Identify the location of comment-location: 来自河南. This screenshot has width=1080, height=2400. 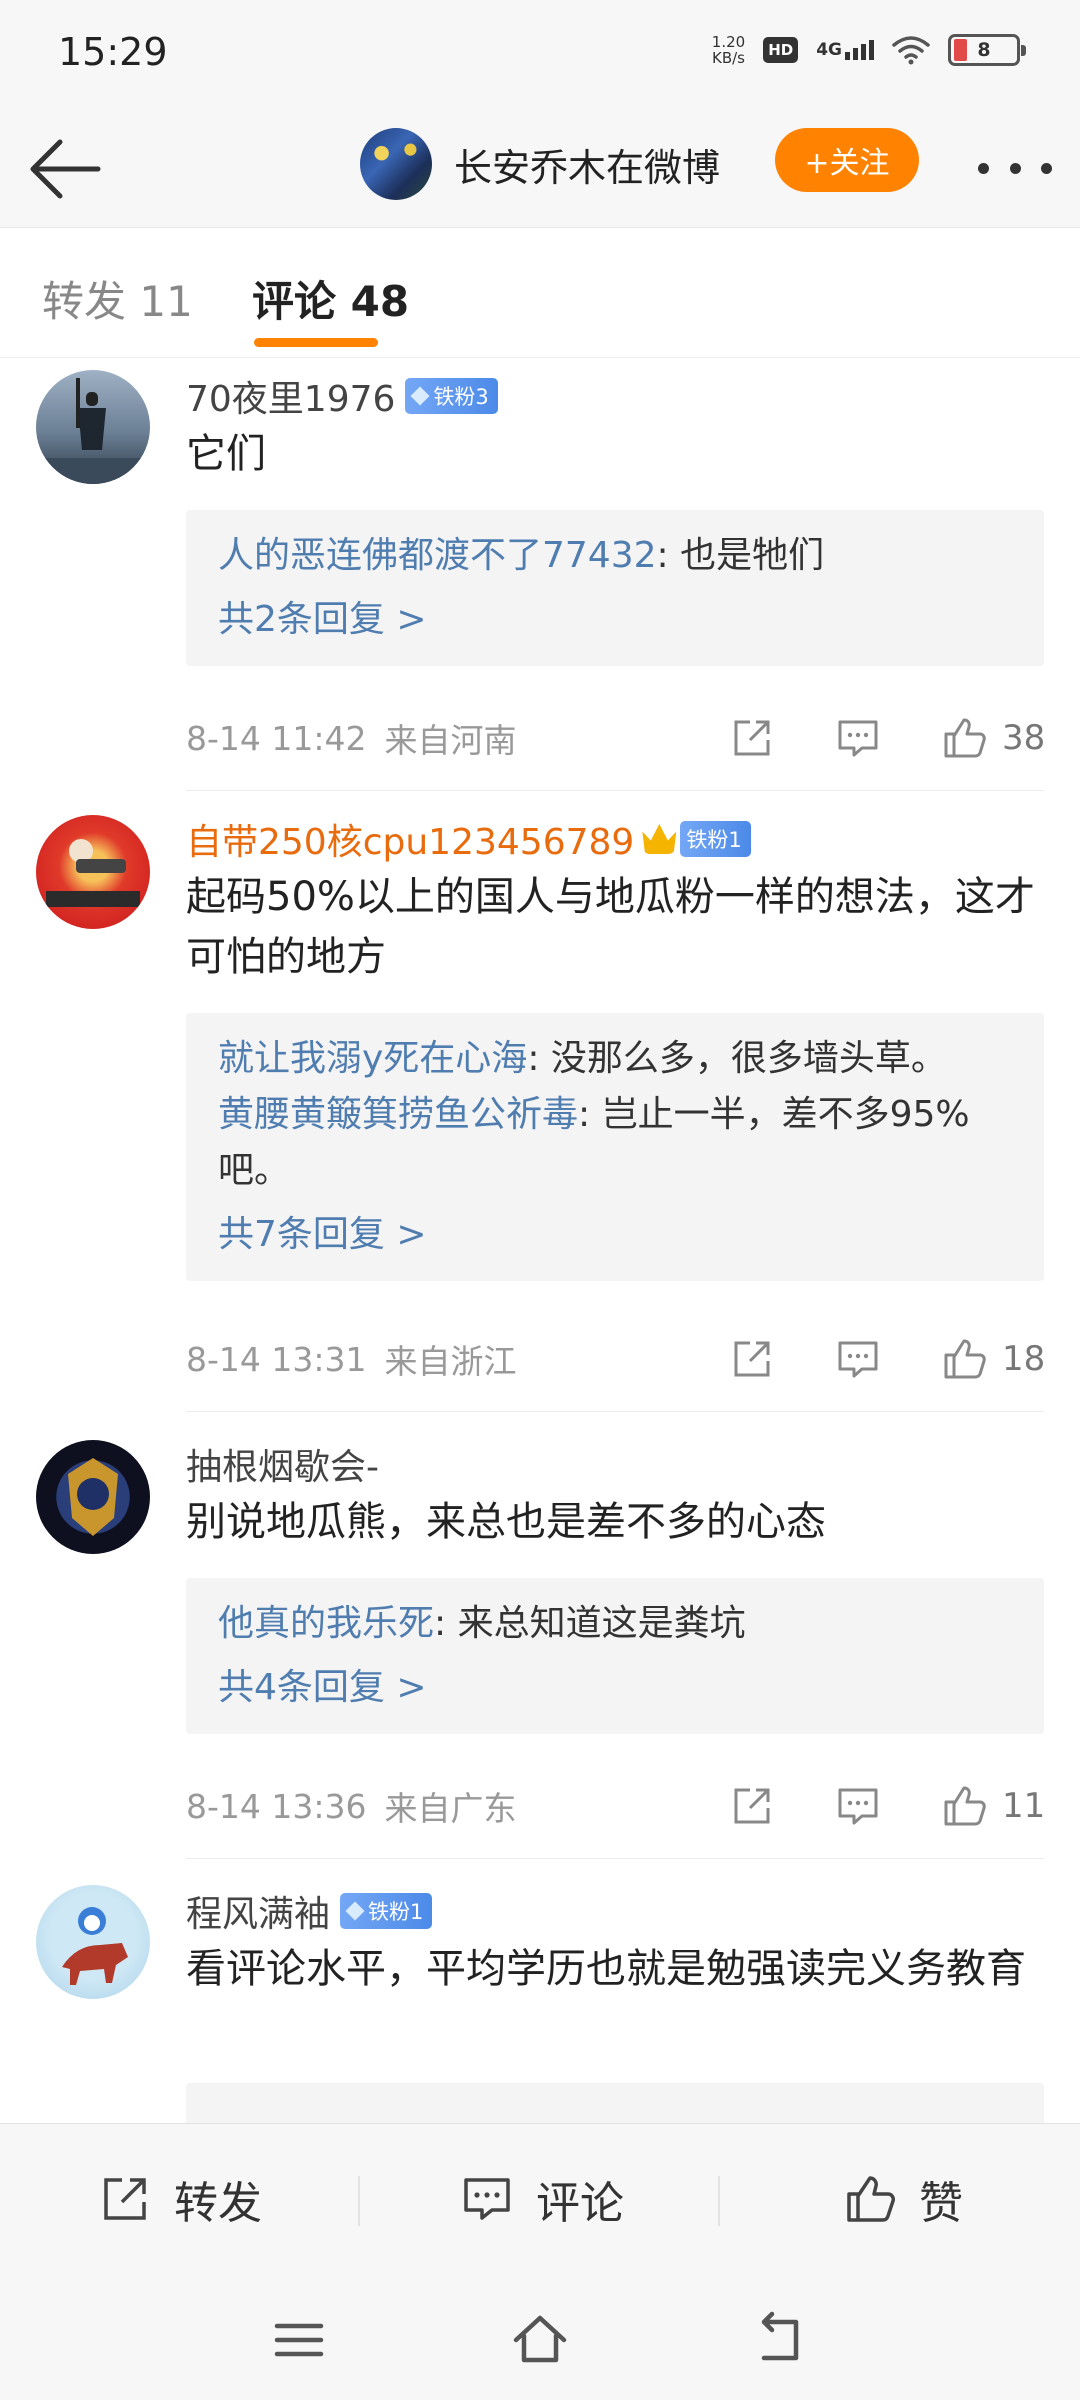
(450, 740).